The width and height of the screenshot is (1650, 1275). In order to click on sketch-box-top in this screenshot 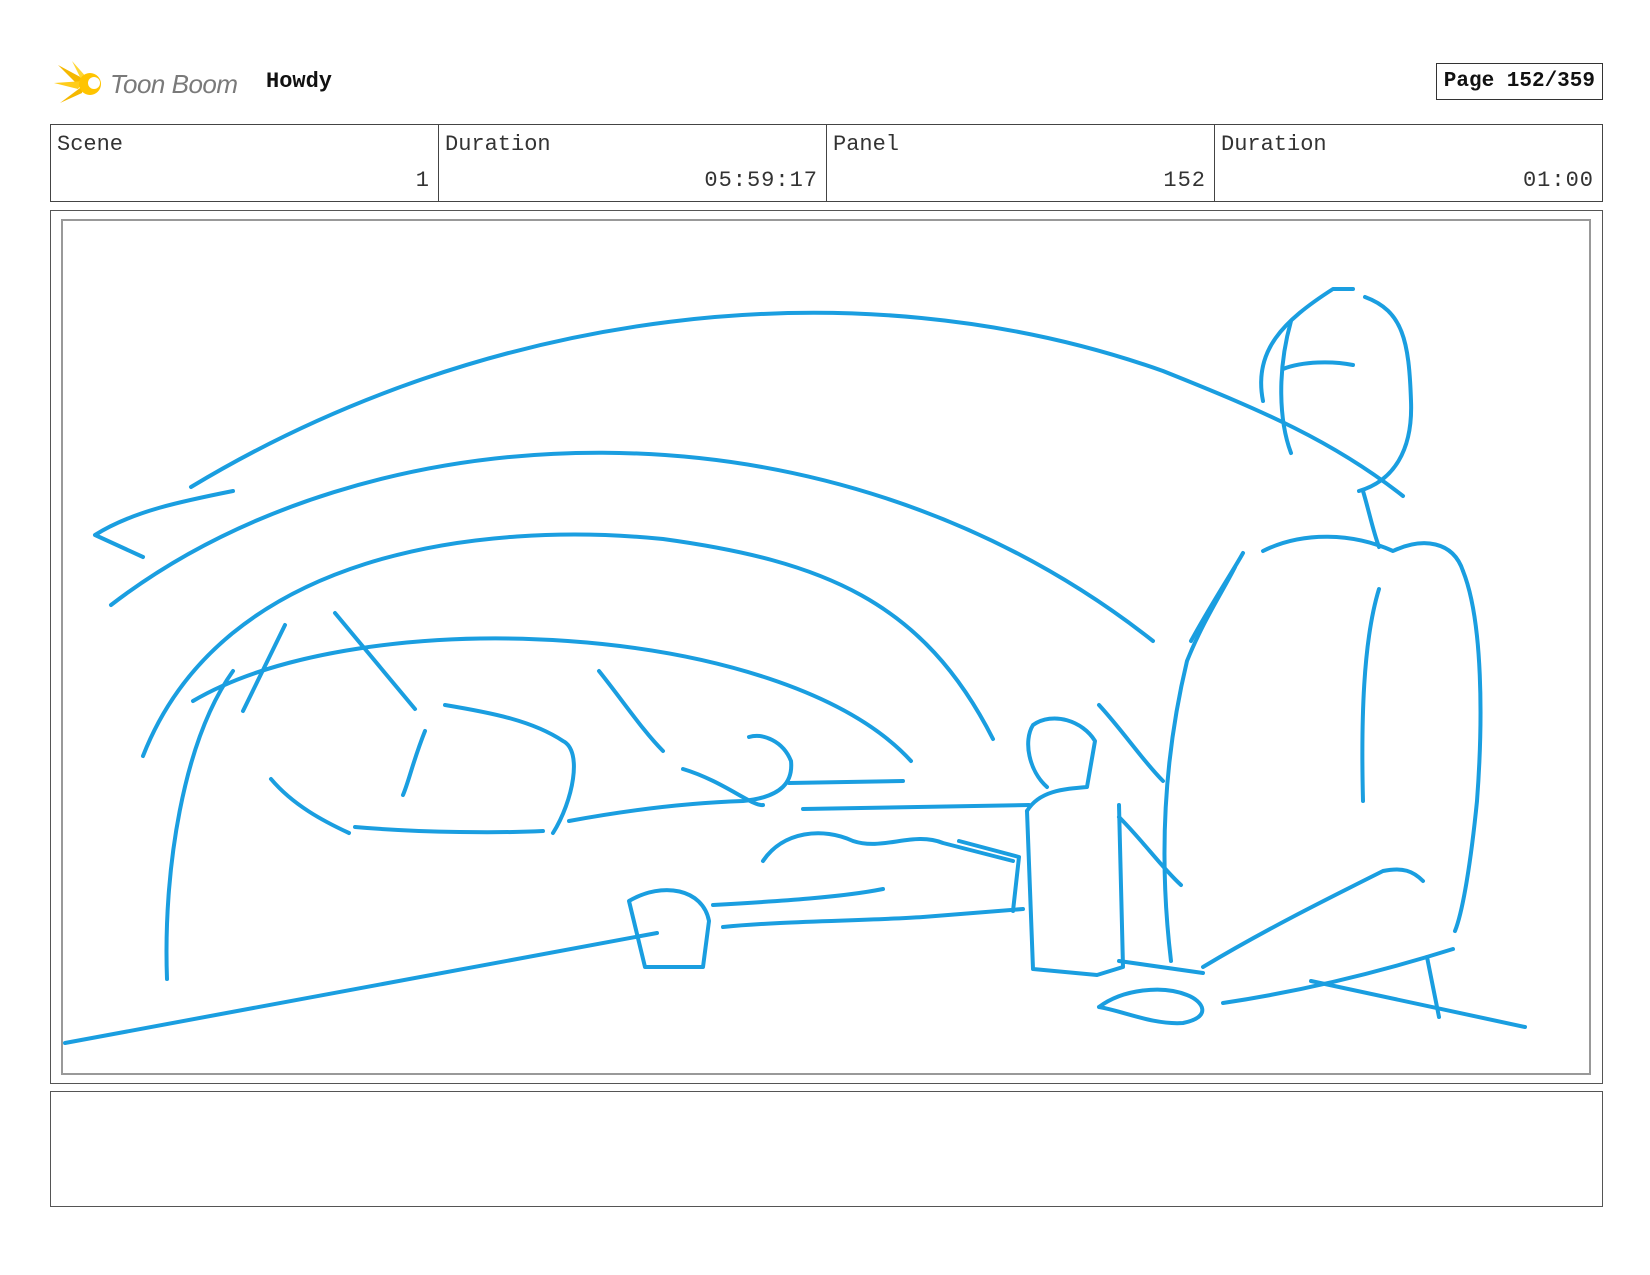, I will do `click(1061, 764)`.